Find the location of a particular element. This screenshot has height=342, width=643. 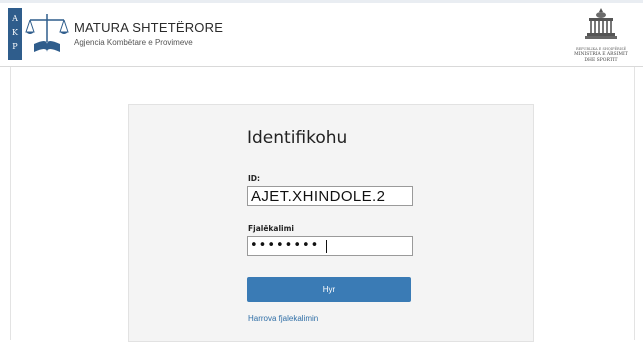

akp-letter-k: K is located at coordinates (15, 32).